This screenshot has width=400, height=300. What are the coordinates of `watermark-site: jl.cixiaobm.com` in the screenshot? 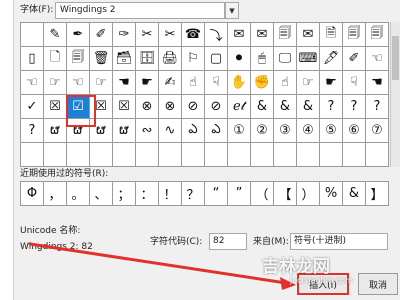 It's located at (321, 280).